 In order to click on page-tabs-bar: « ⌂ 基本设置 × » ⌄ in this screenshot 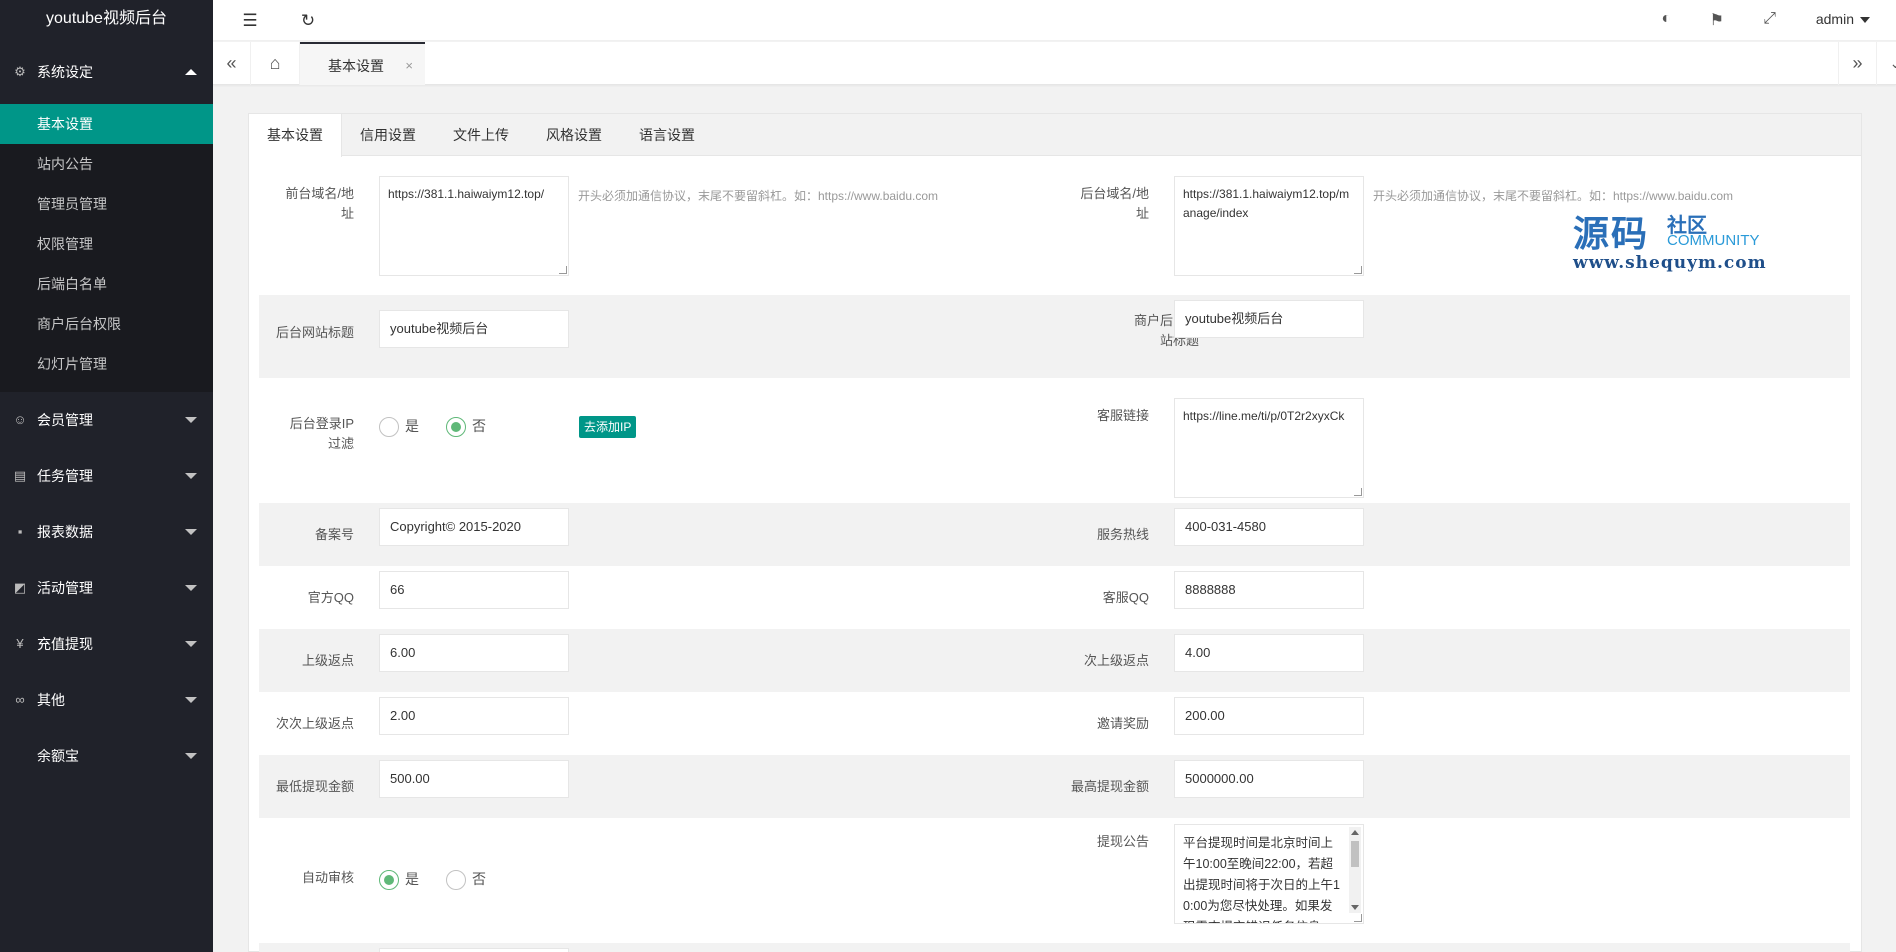, I will do `click(1054, 63)`.